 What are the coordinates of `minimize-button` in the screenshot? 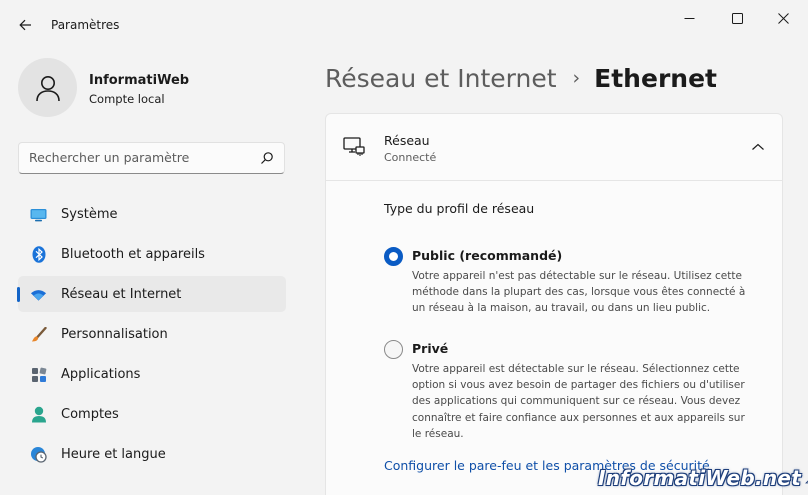 It's located at (689, 18).